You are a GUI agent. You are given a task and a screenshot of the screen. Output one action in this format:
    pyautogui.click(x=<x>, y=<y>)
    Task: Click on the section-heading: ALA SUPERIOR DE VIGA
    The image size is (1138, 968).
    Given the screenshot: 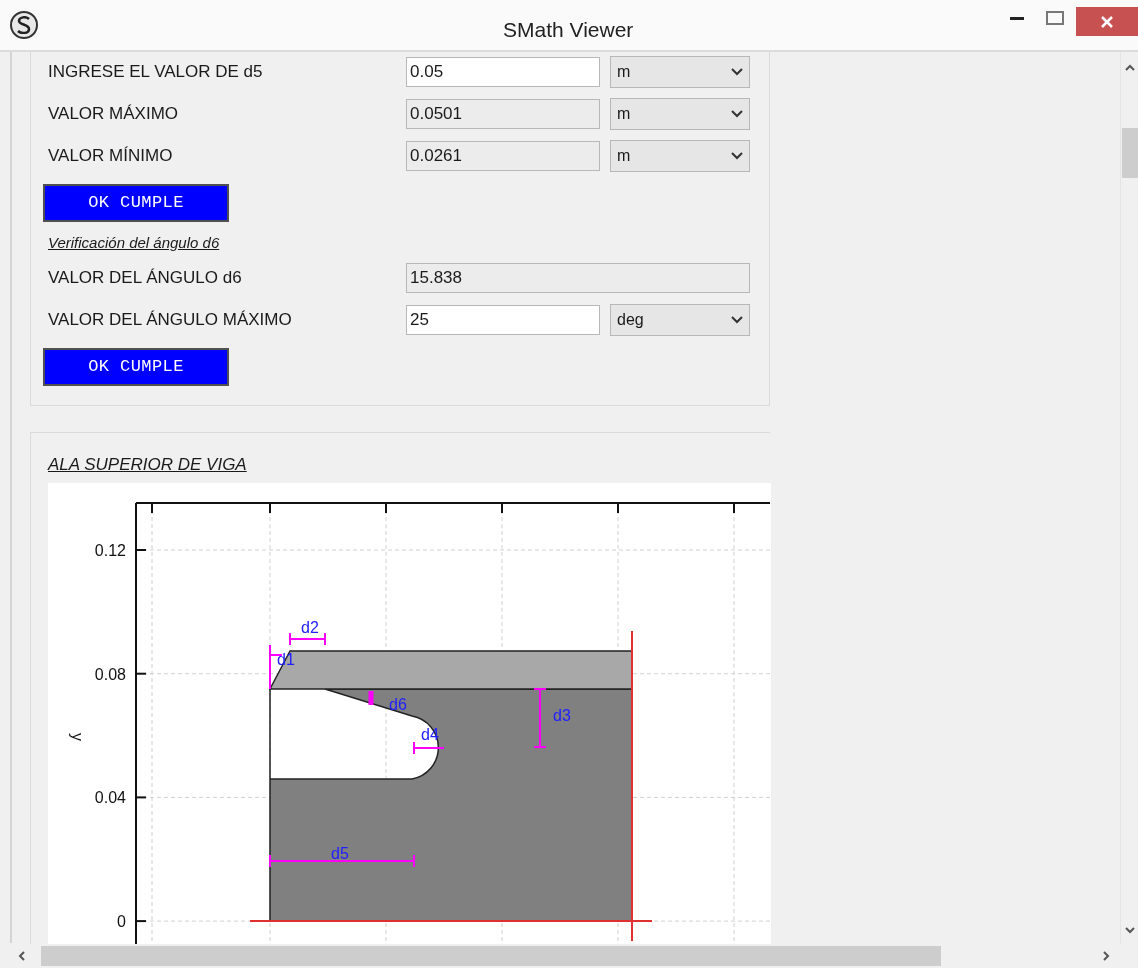 What is the action you would take?
    pyautogui.click(x=147, y=464)
    